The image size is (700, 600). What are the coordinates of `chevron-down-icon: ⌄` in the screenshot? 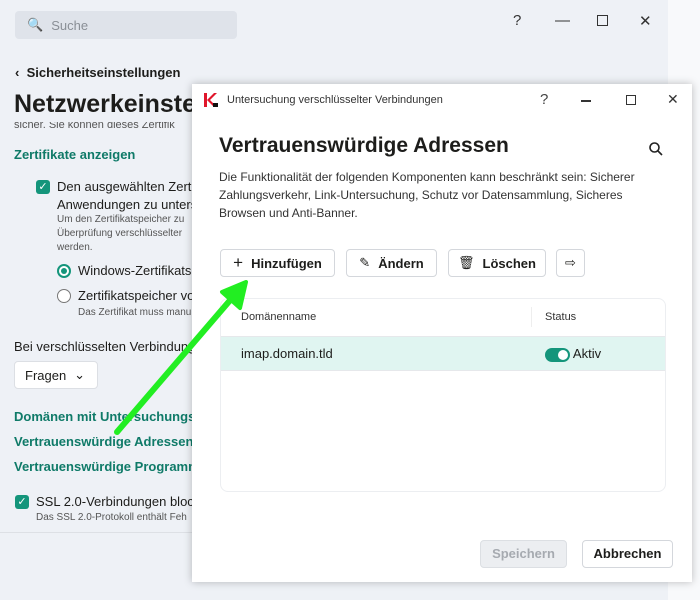 It's located at (79, 374).